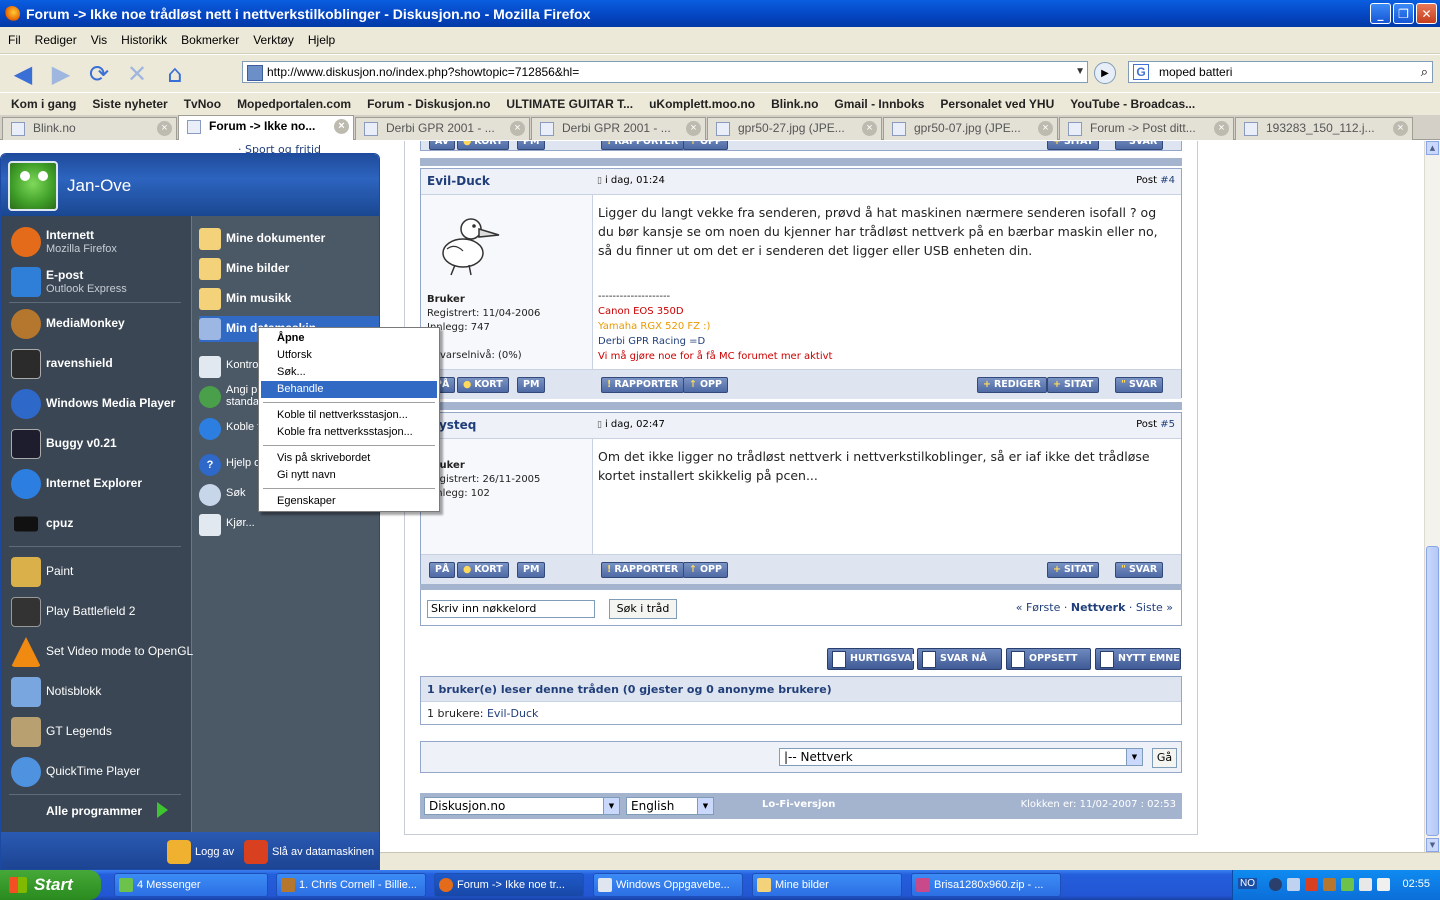  What do you see at coordinates (442, 570) in the screenshot?
I see `pa-button: PÅ` at bounding box center [442, 570].